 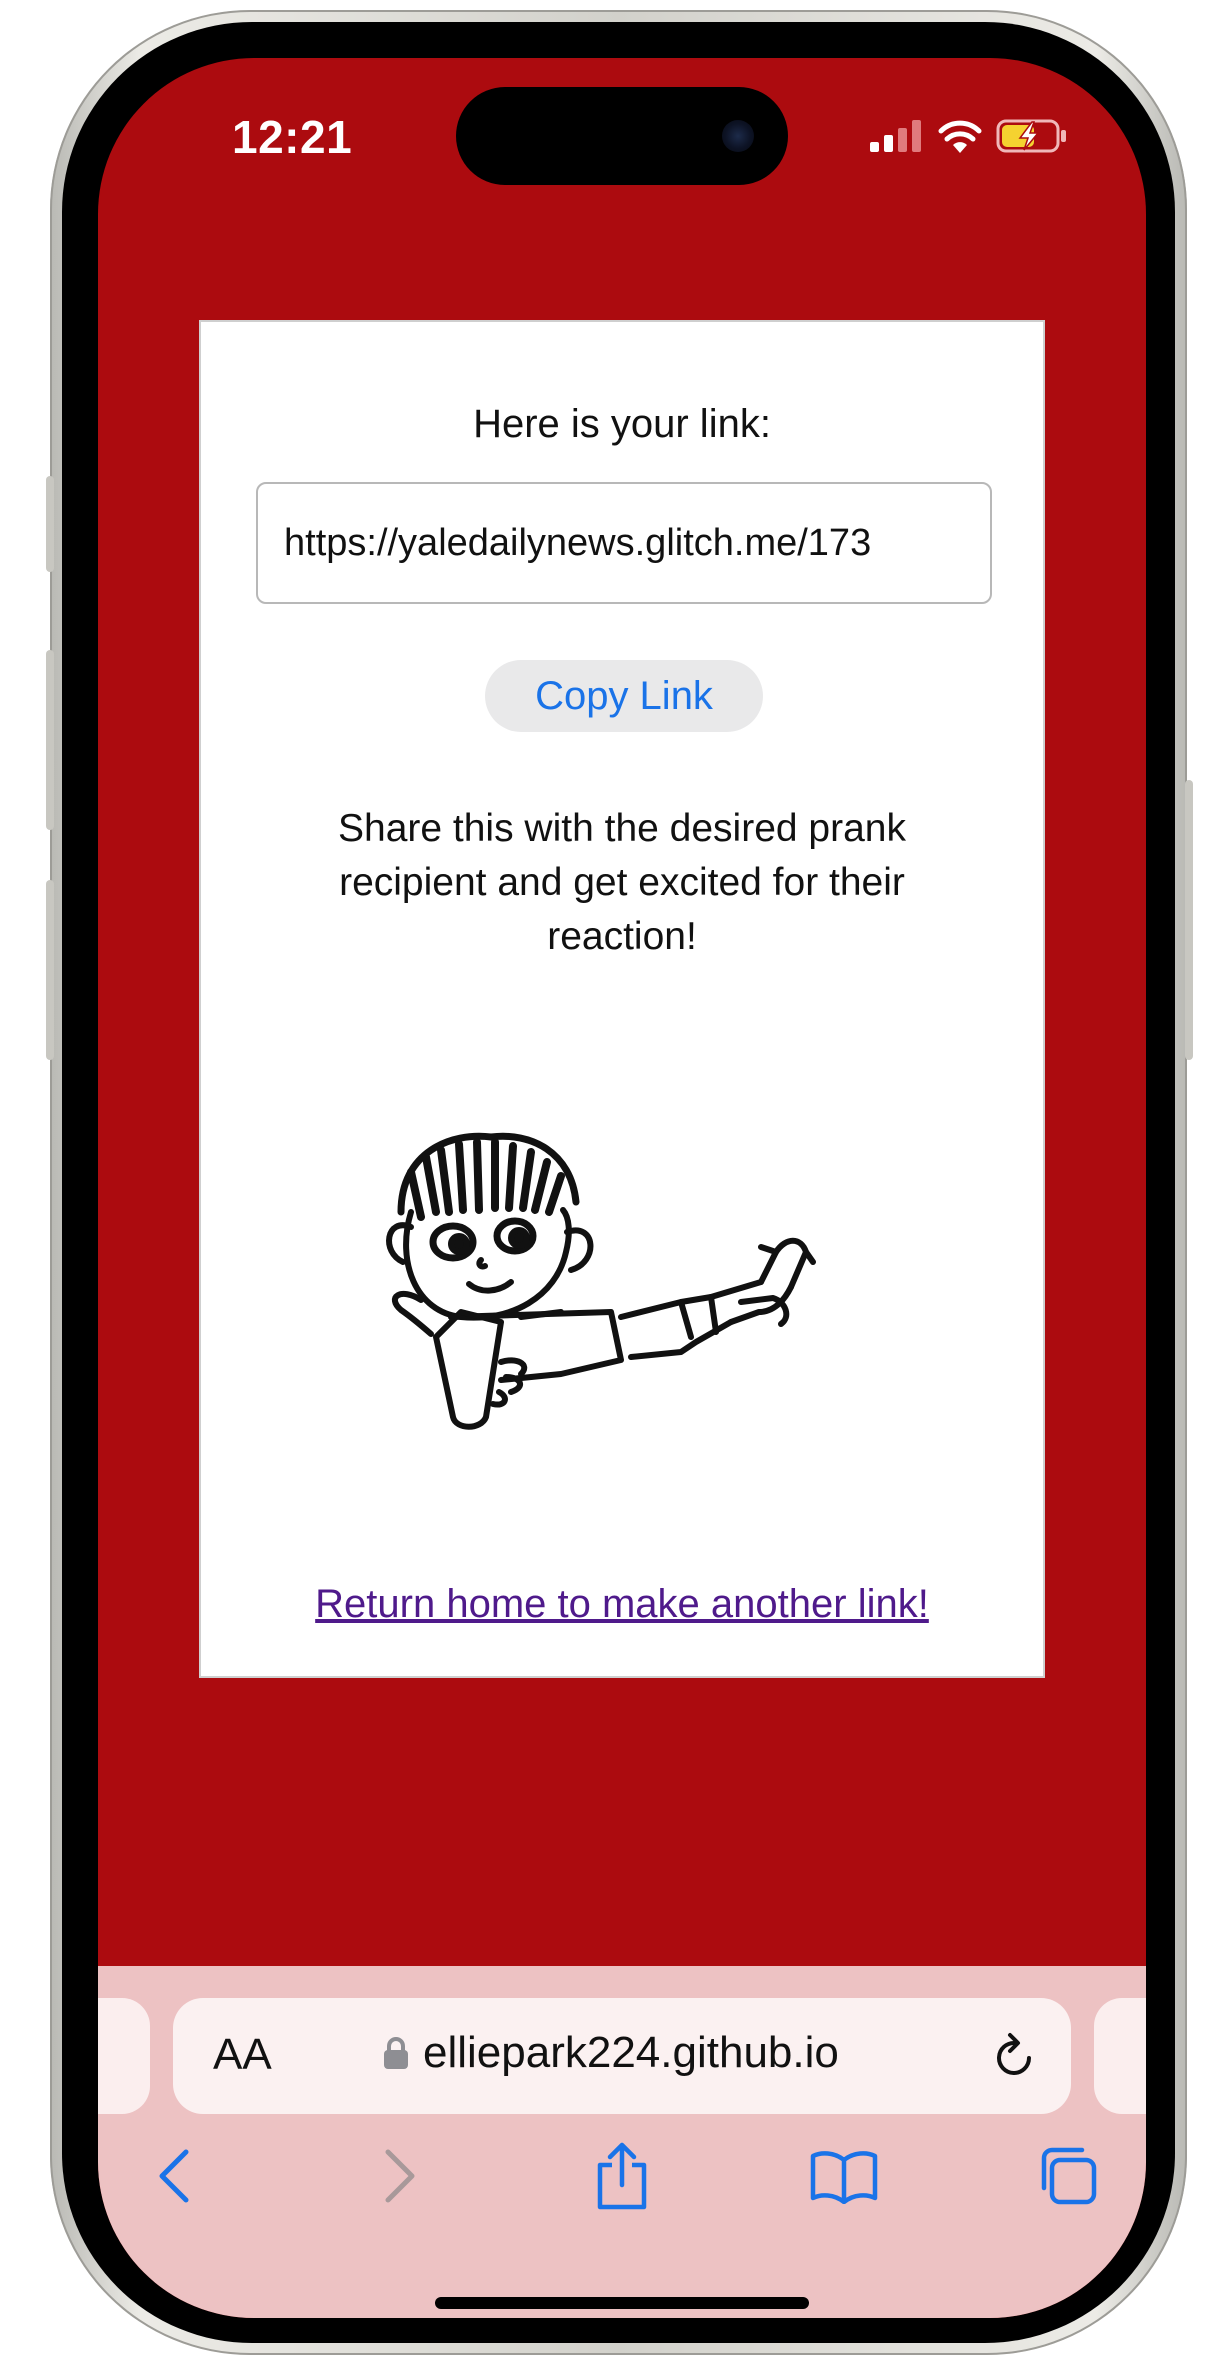 I want to click on power-button, so click(x=1189, y=920).